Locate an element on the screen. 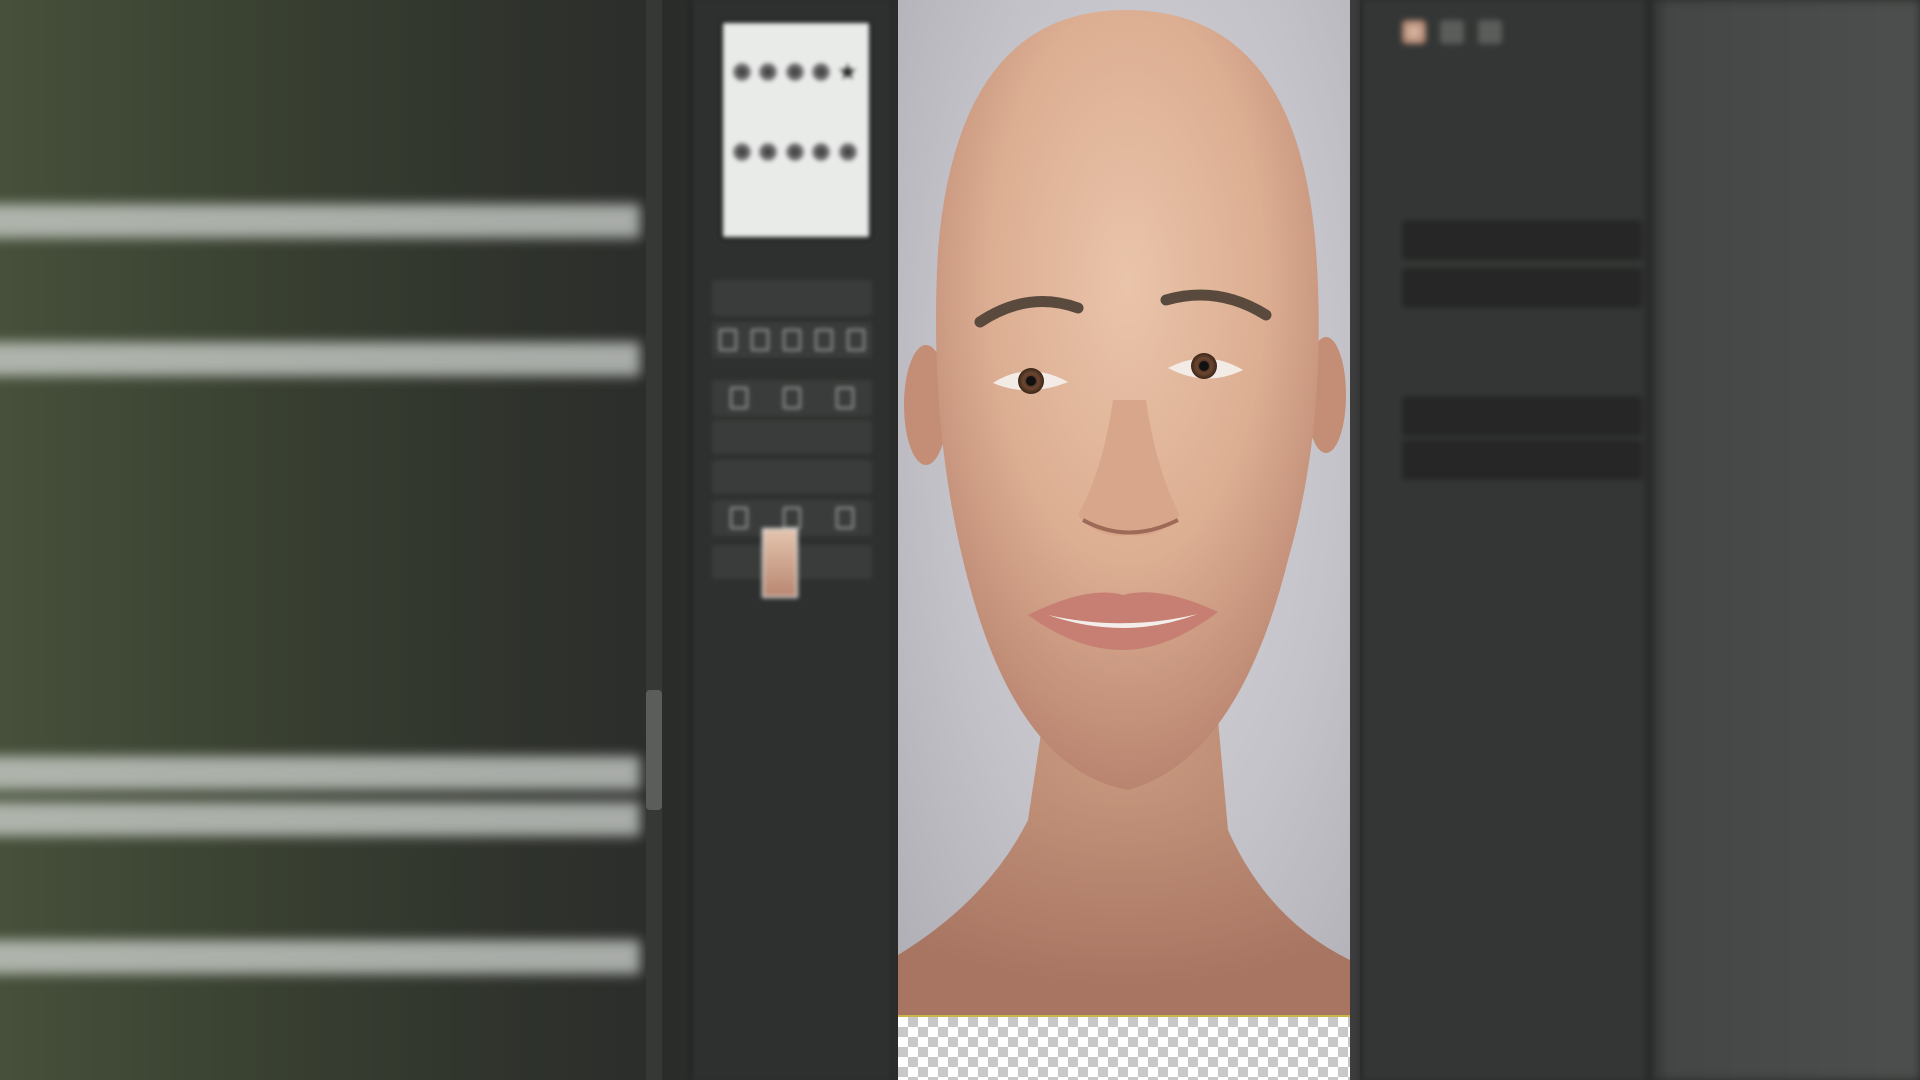  transparency-checker is located at coordinates (1124, 1047).